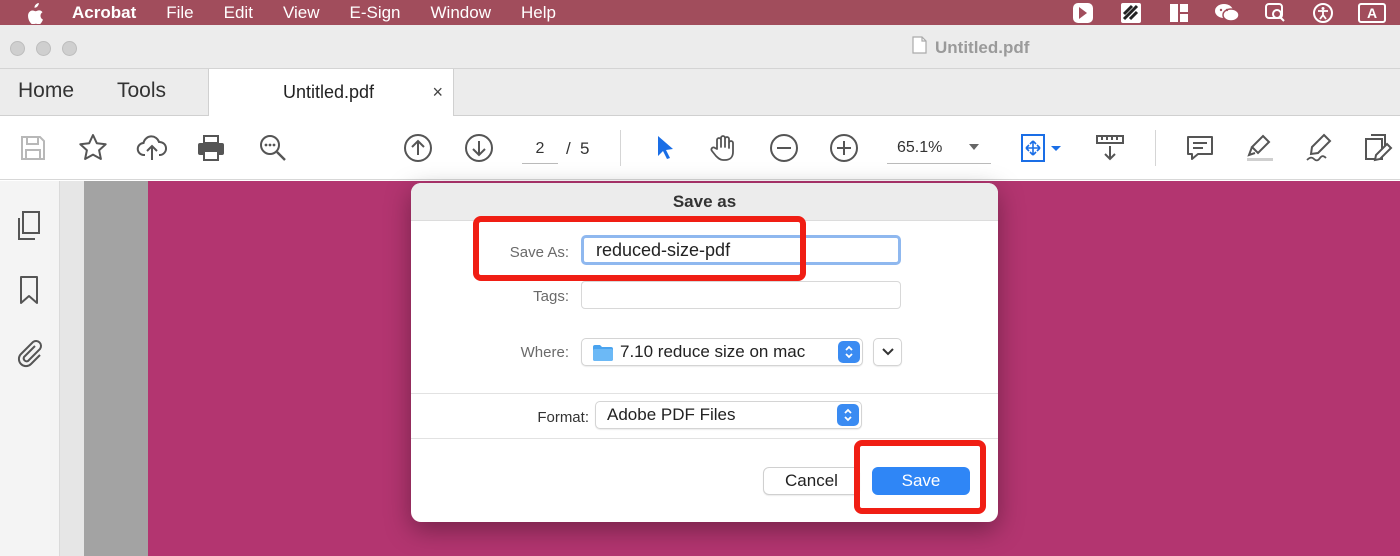  Describe the element at coordinates (700, 93) in the screenshot. I see `tab-bar: Home Tools Untitled.pdf ×` at that location.